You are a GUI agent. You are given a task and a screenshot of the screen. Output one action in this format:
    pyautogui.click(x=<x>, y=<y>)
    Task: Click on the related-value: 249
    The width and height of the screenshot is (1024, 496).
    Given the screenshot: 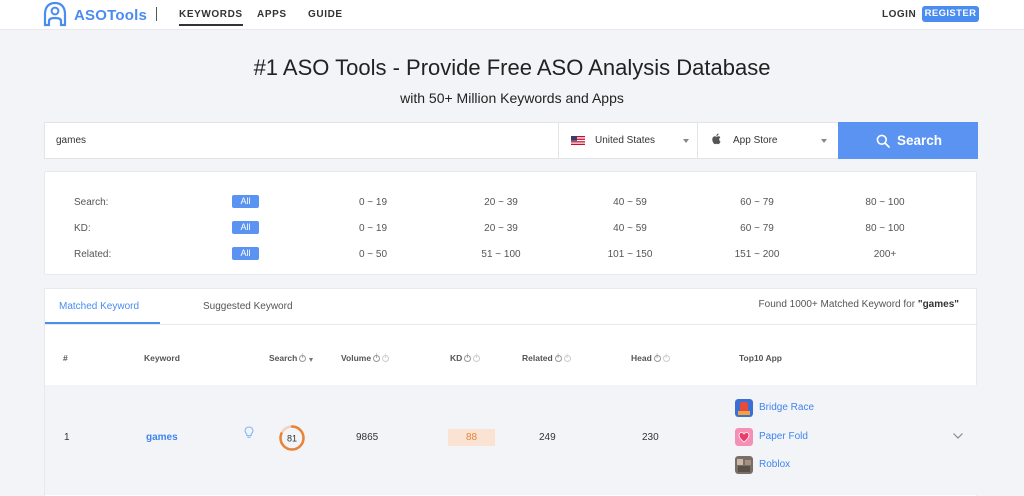 What is the action you would take?
    pyautogui.click(x=547, y=437)
    